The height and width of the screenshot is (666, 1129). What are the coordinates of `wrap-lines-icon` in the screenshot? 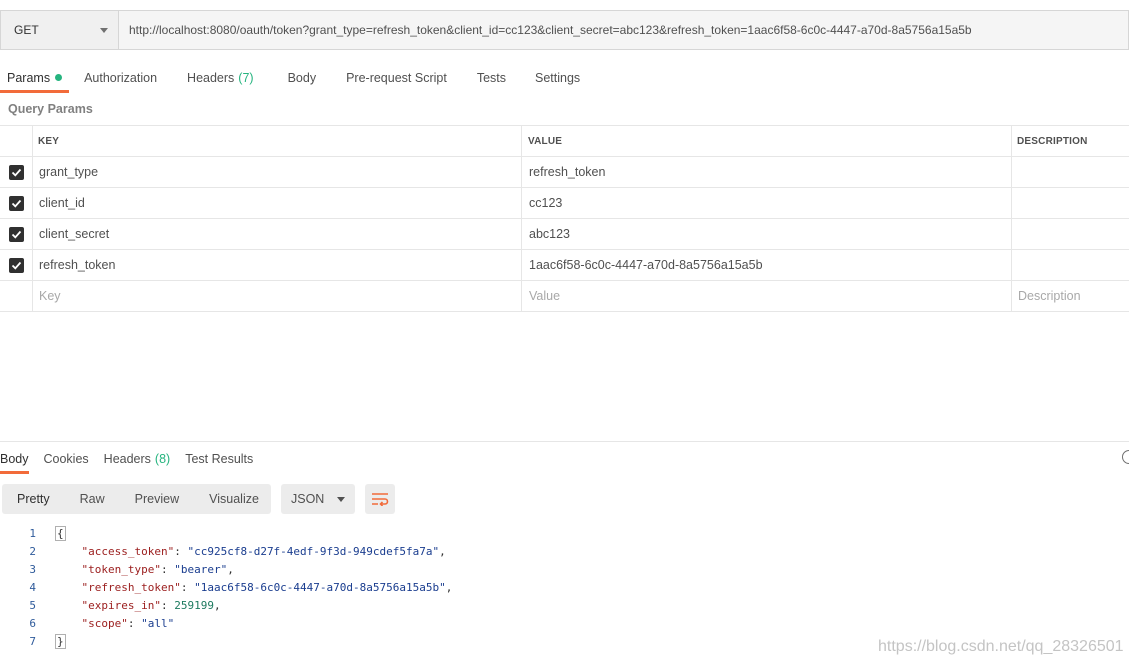 It's located at (380, 499).